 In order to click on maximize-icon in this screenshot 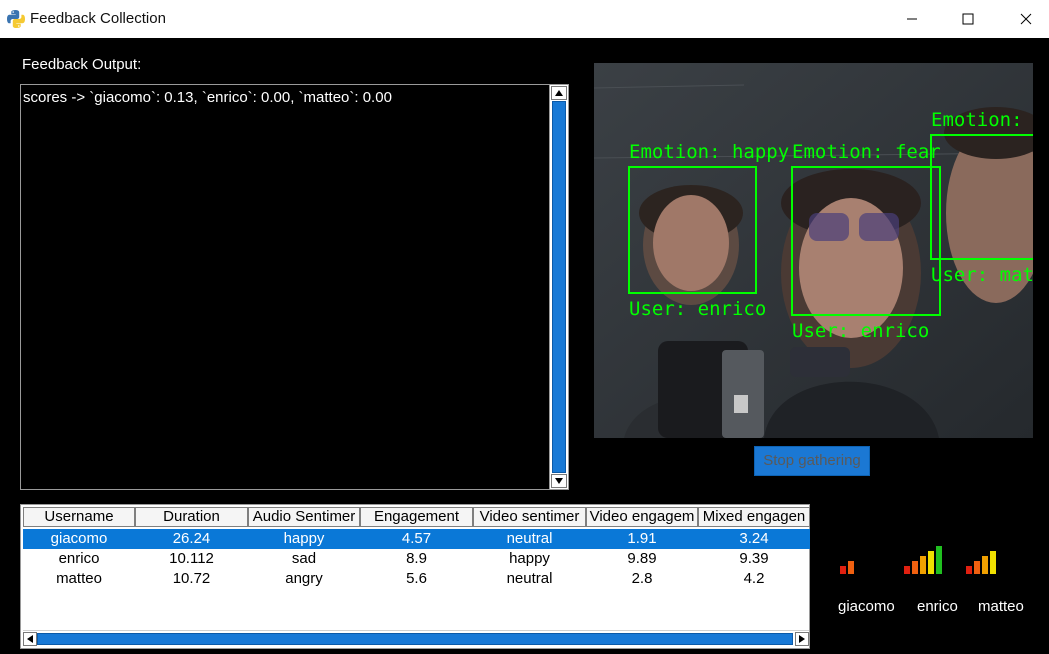, I will do `click(968, 19)`.